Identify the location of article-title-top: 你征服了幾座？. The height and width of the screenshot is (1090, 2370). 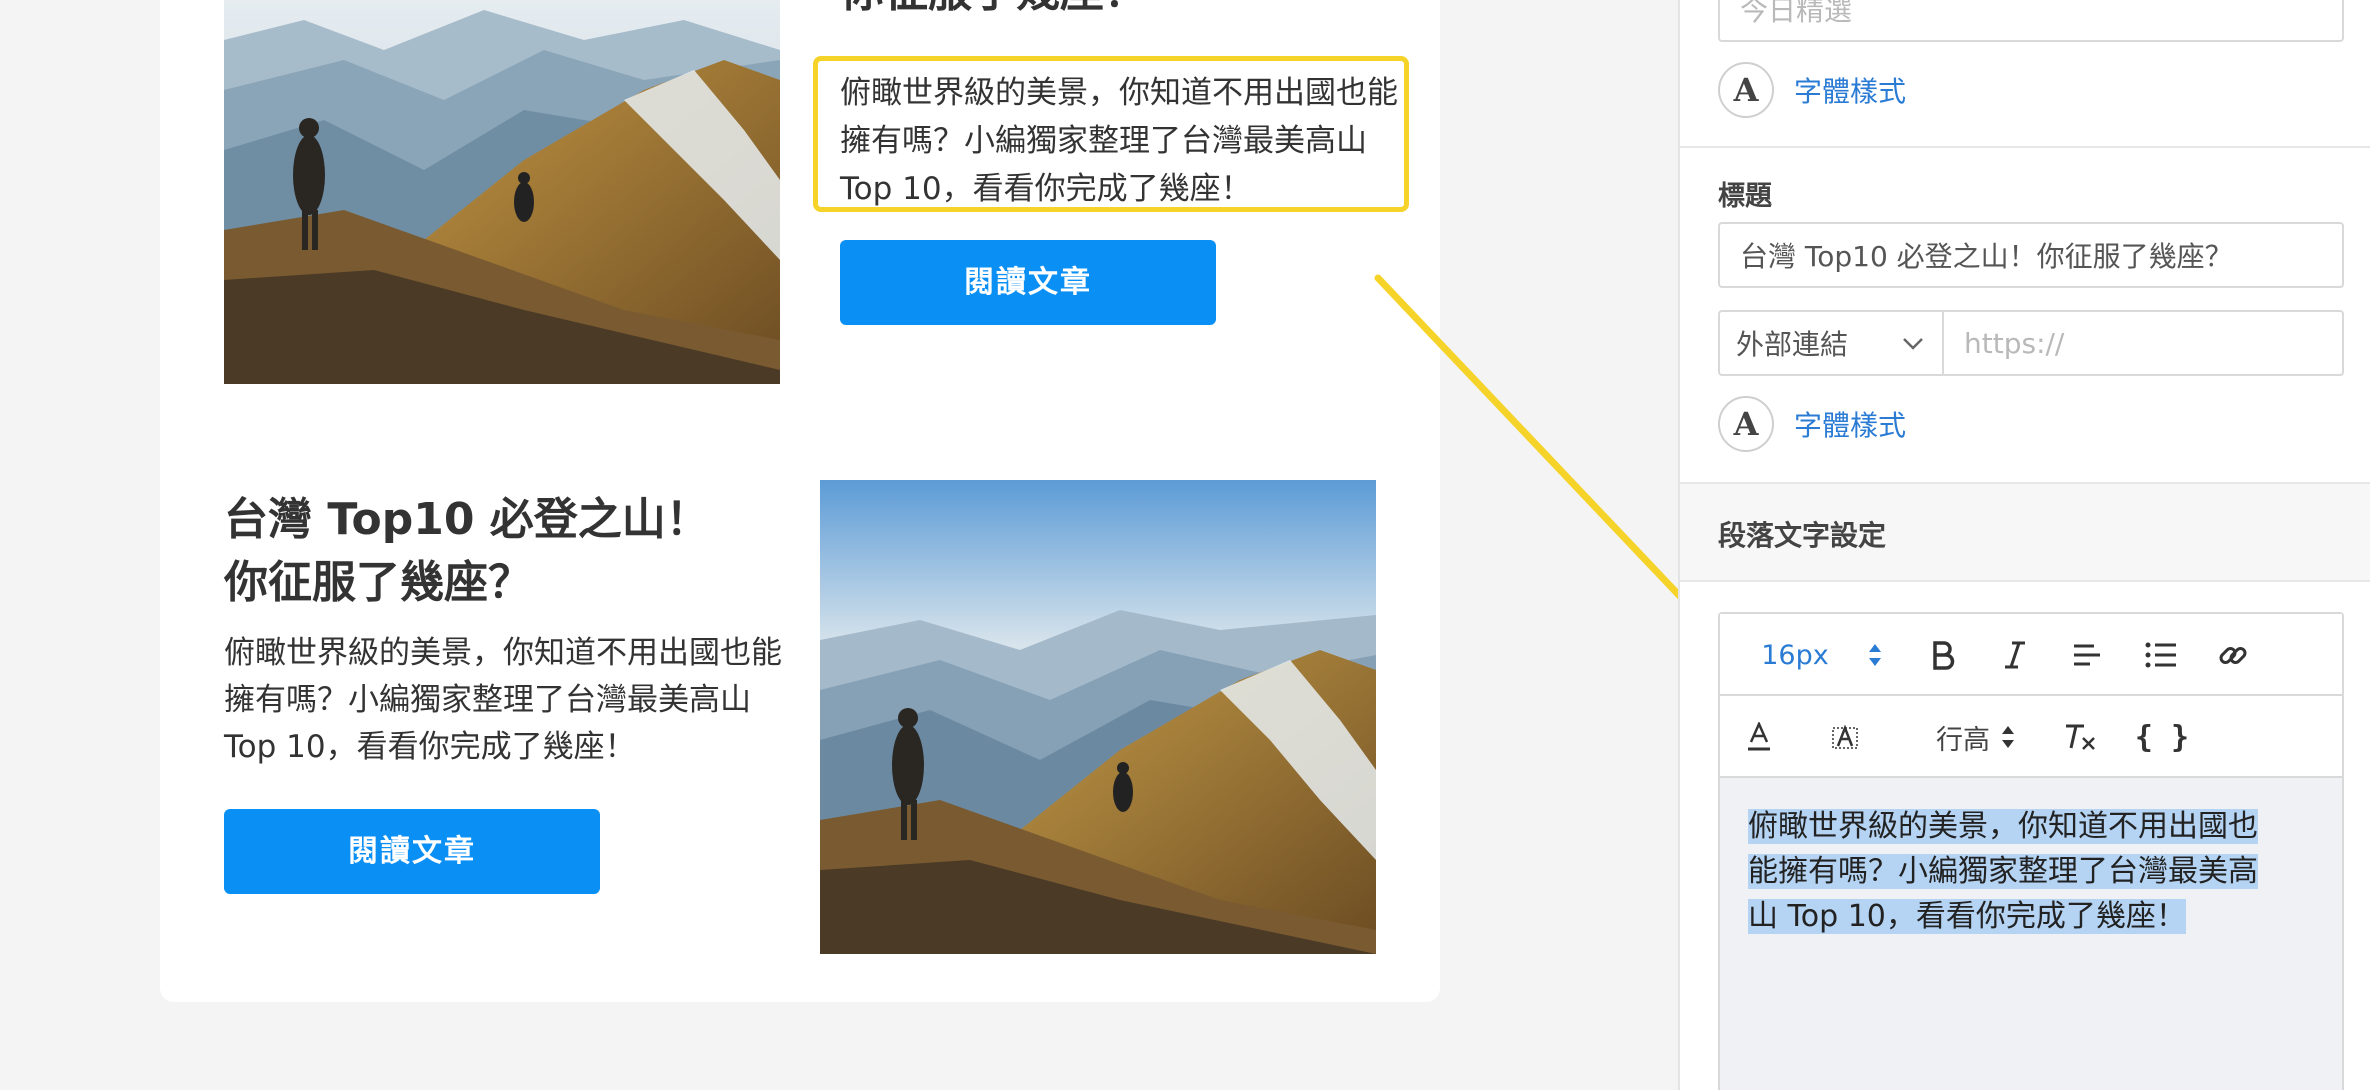
(1140, 11).